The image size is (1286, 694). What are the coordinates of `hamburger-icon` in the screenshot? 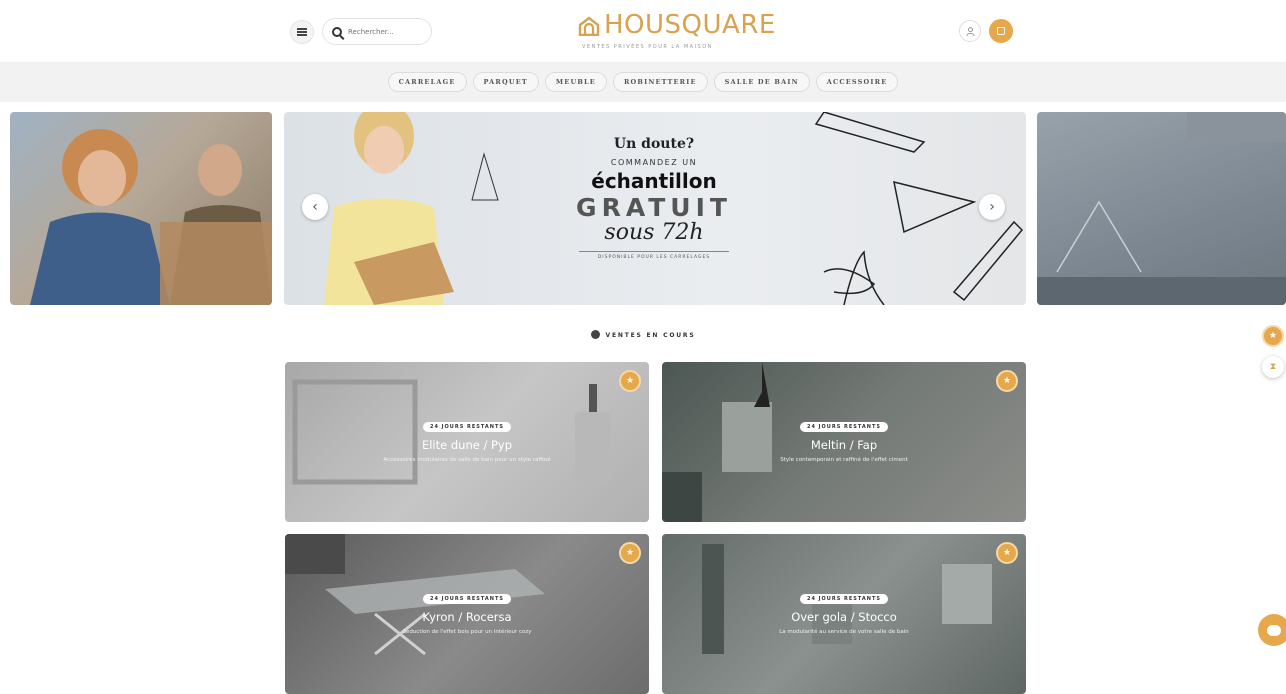 It's located at (302, 32).